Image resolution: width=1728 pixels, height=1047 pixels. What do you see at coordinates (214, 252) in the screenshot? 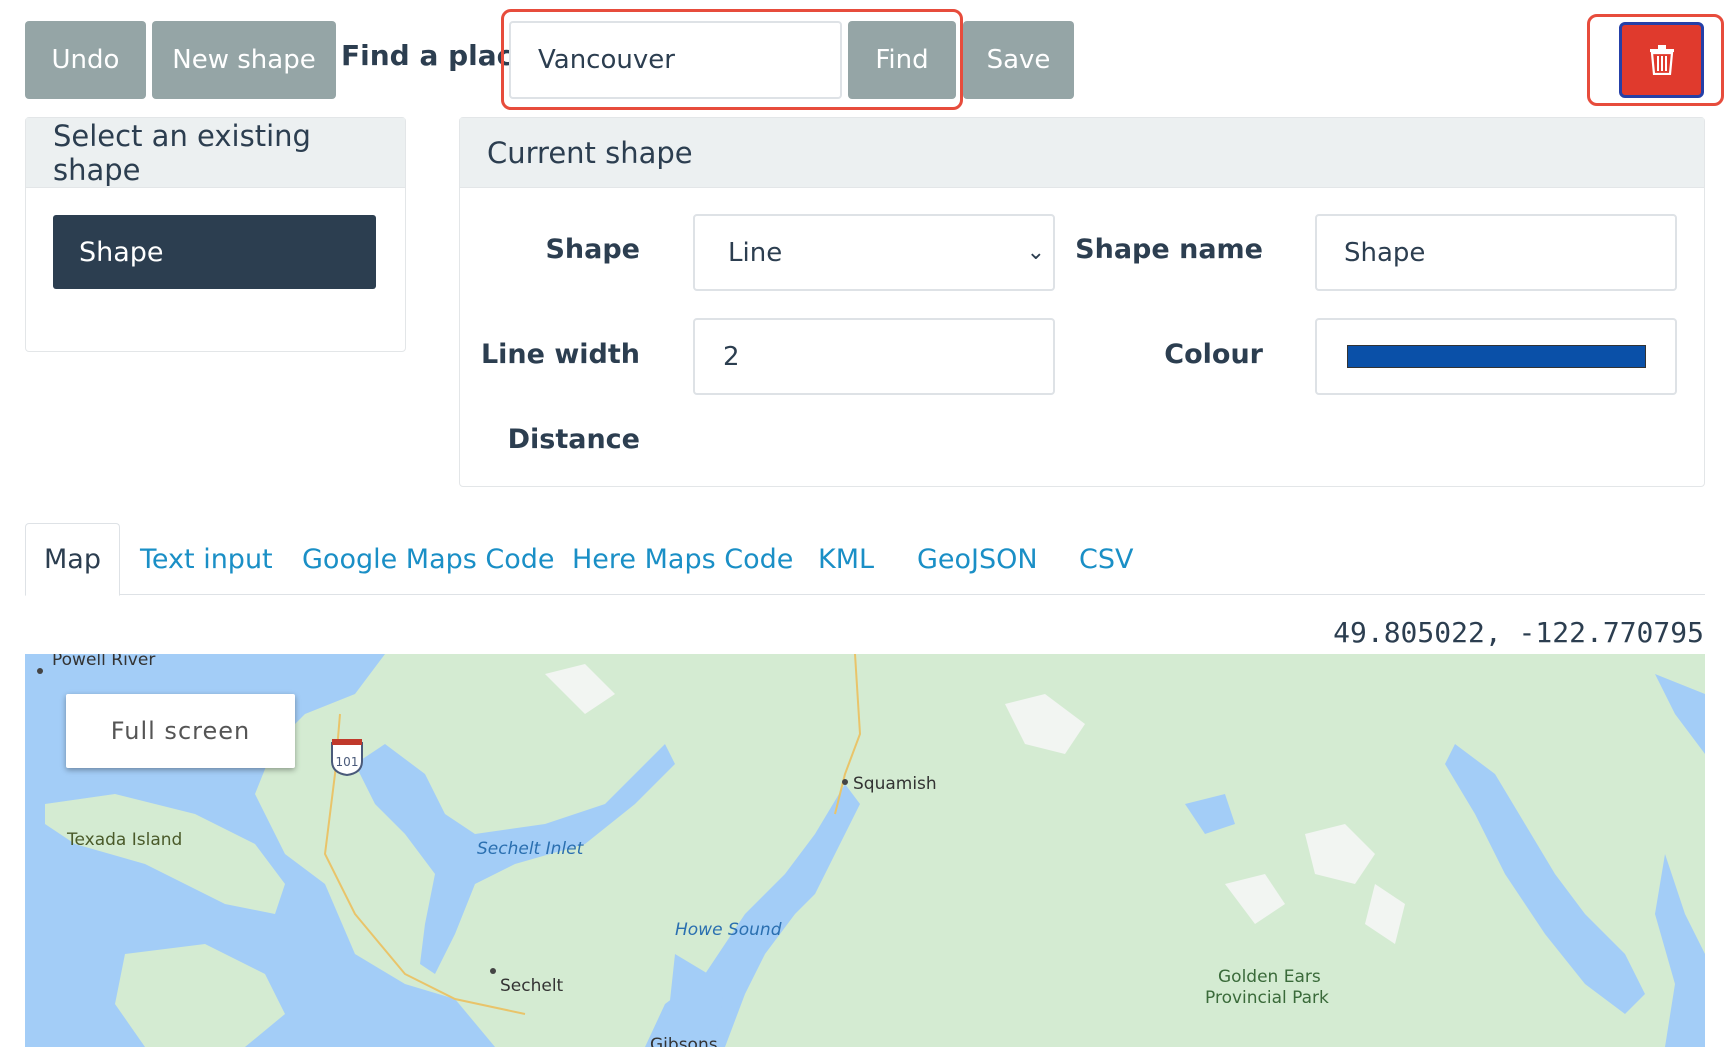
I see `existing-shape-item: Shape` at bounding box center [214, 252].